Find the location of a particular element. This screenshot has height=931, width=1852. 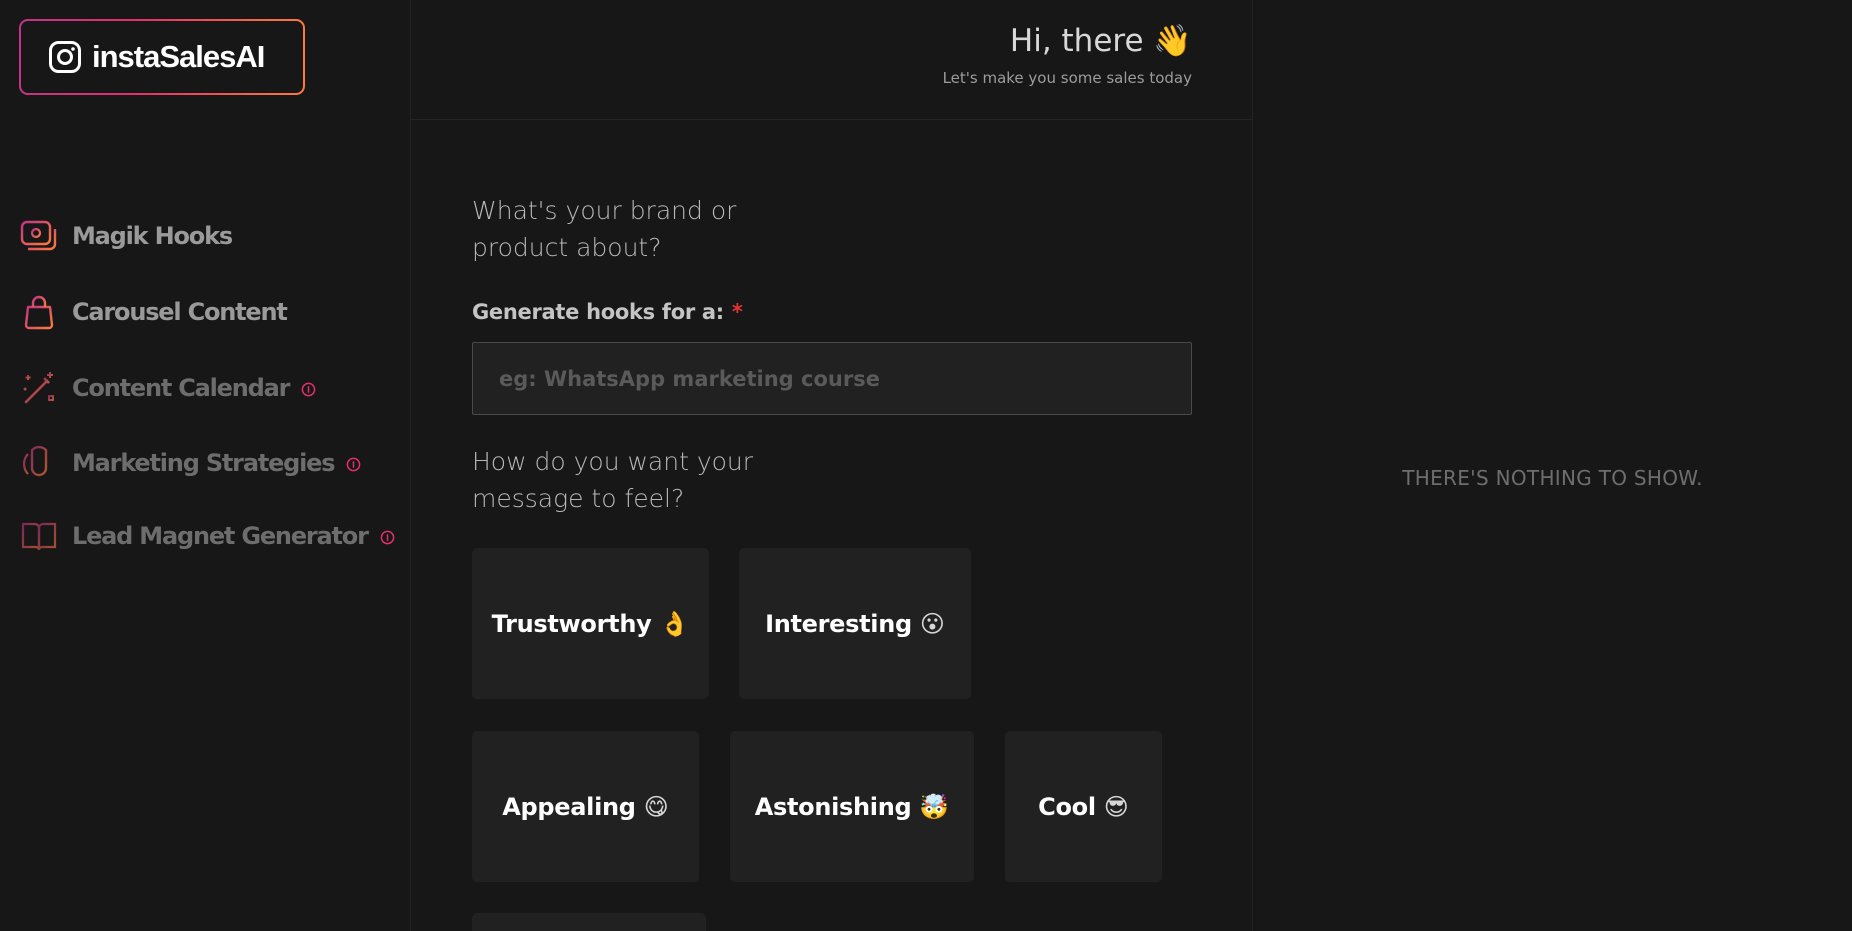

tone-label: Interesting is located at coordinates (838, 623).